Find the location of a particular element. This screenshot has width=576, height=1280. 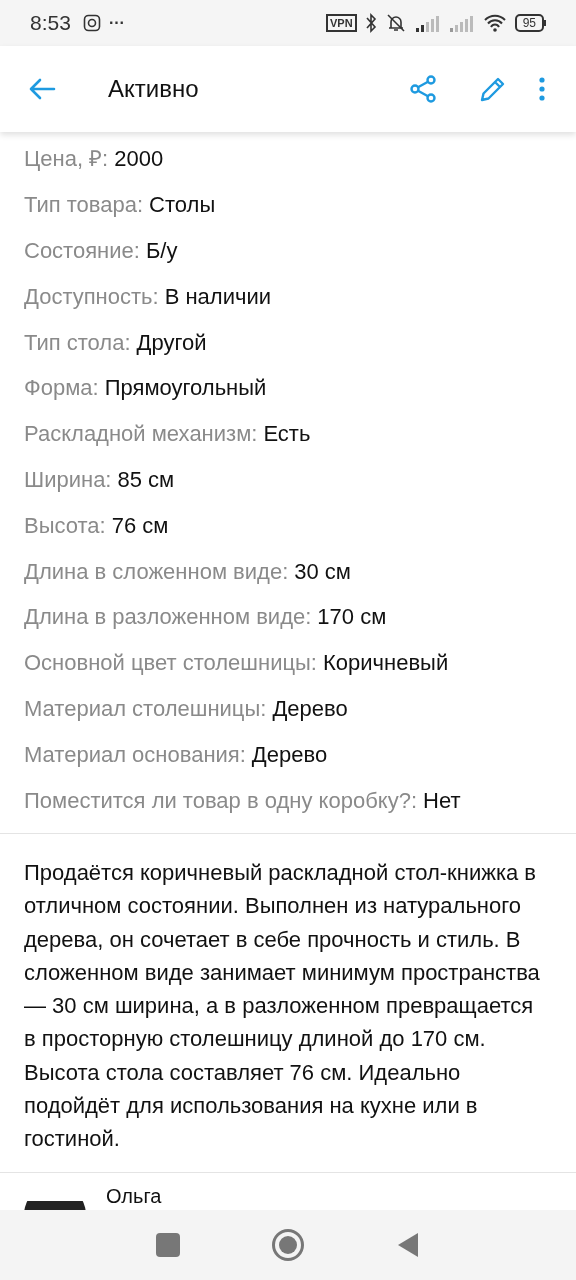

attribute-label: Длина в сложенном виде: is located at coordinates (156, 571).